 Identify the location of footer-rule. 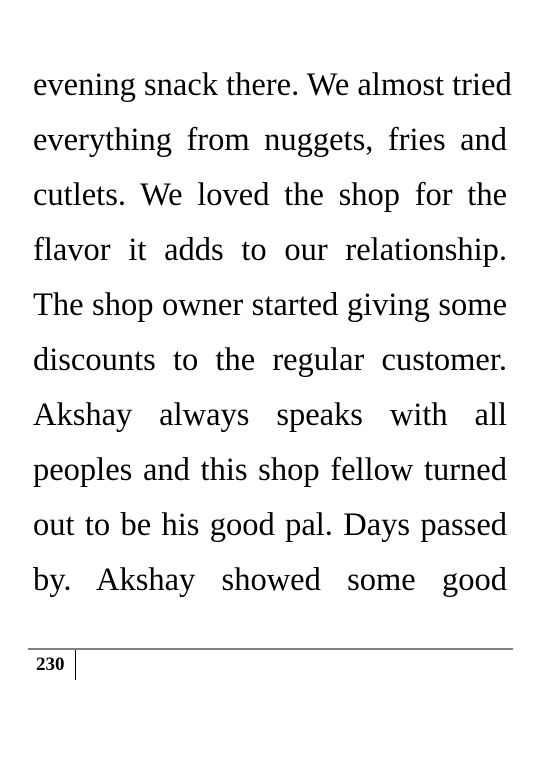
(270, 649).